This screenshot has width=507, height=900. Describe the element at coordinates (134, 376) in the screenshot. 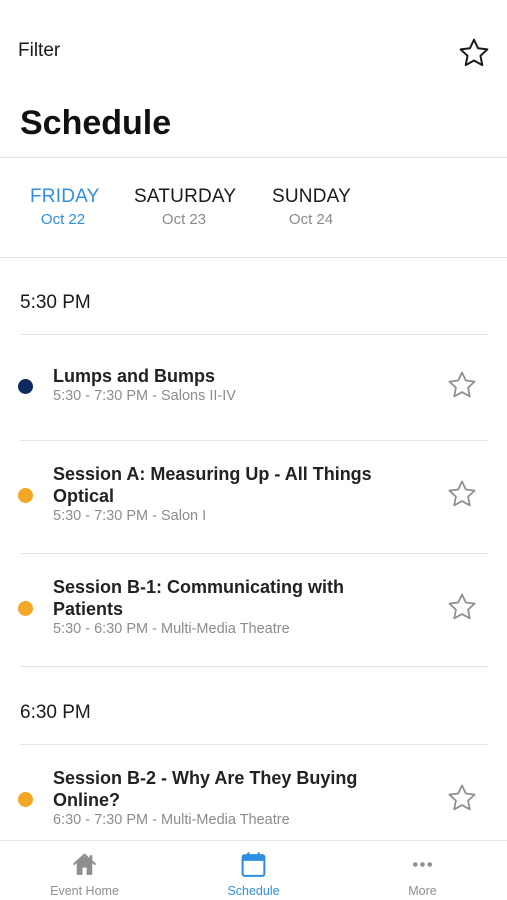

I see `session-title: Lumps and Bumps` at that location.